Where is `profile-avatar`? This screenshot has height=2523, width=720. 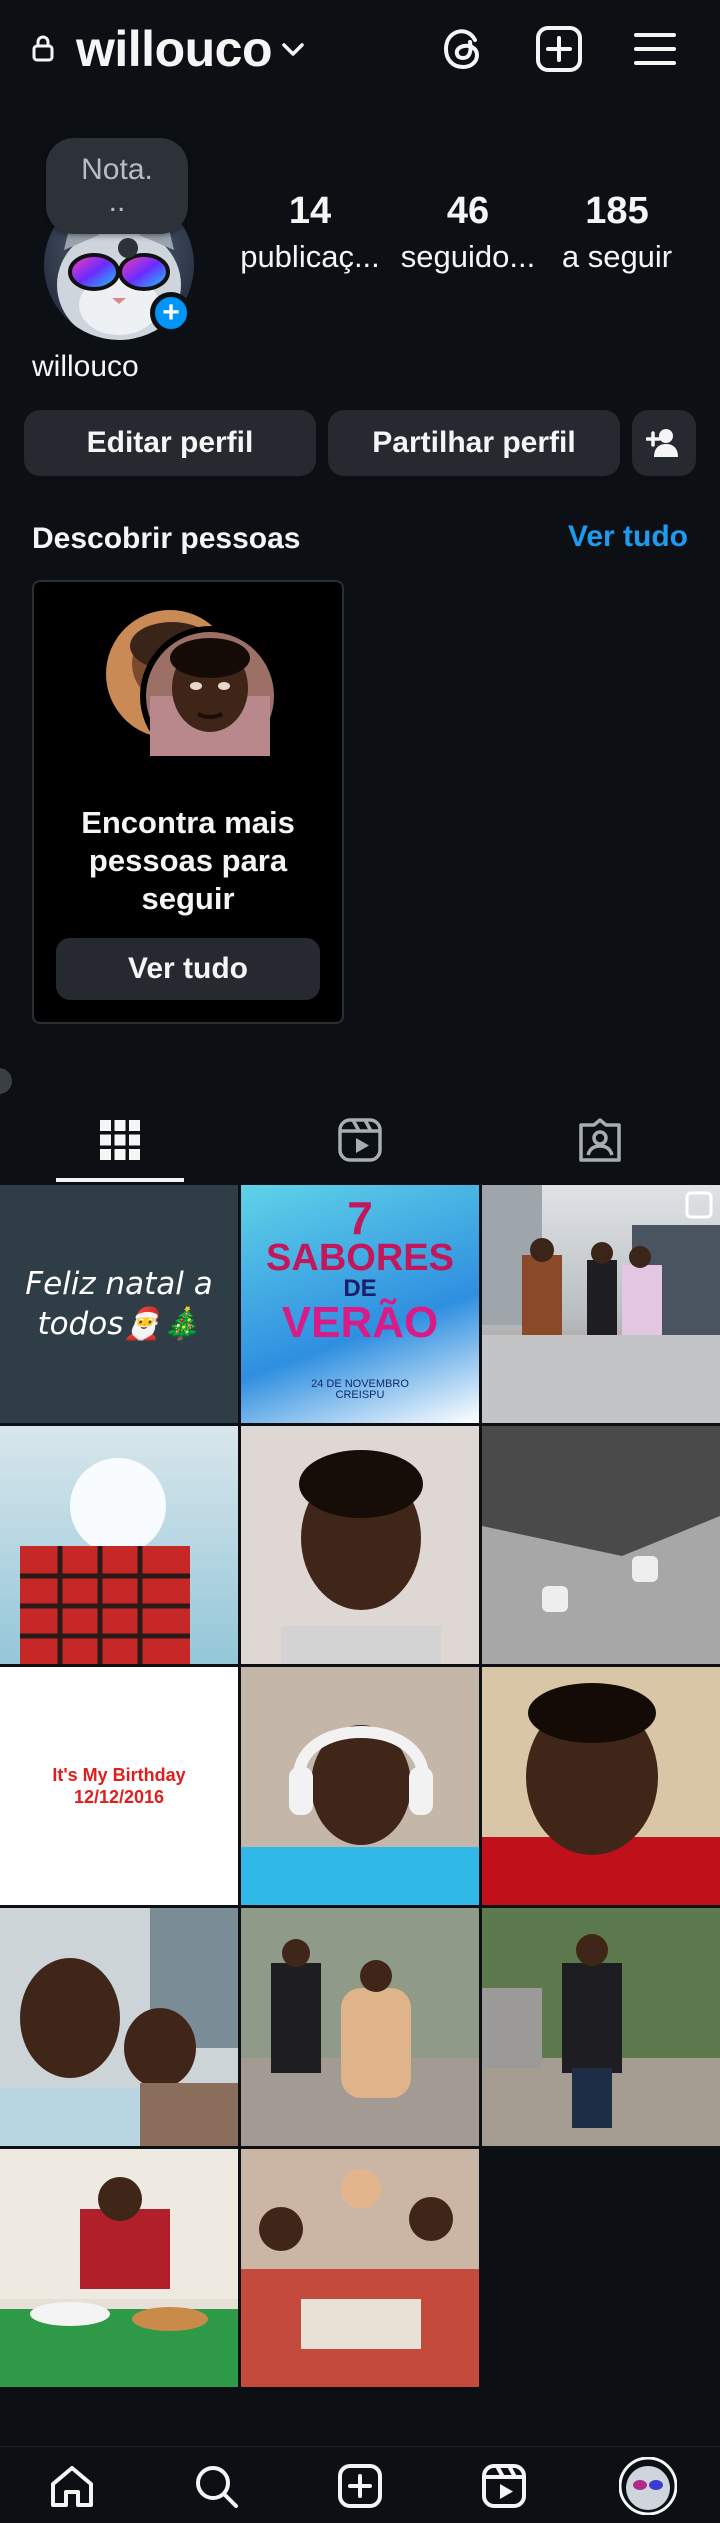 profile-avatar is located at coordinates (648, 2485).